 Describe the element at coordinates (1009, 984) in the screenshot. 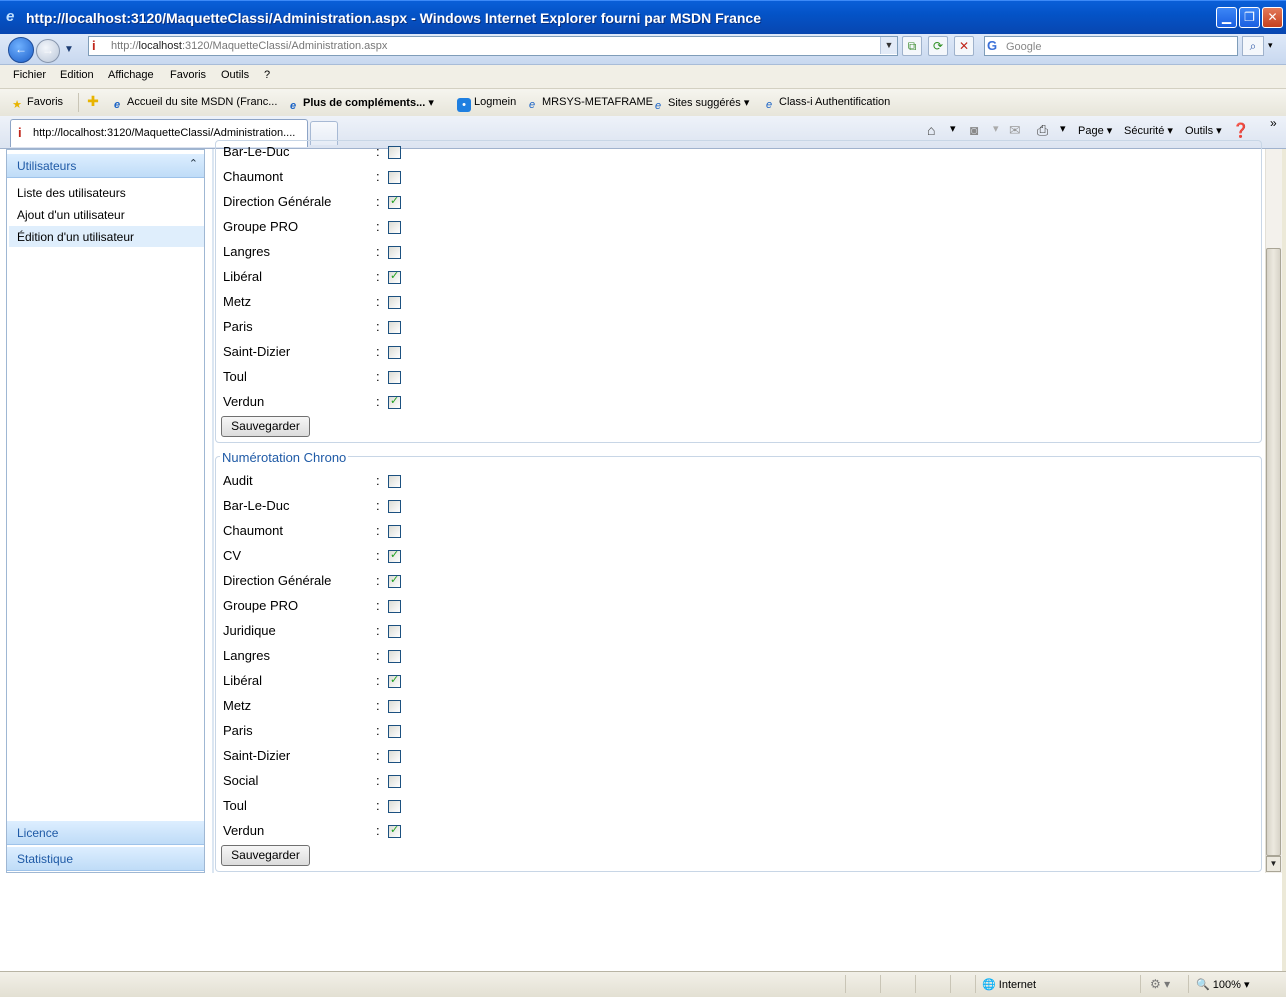

I see `security-zone: 🌐 Internet` at that location.